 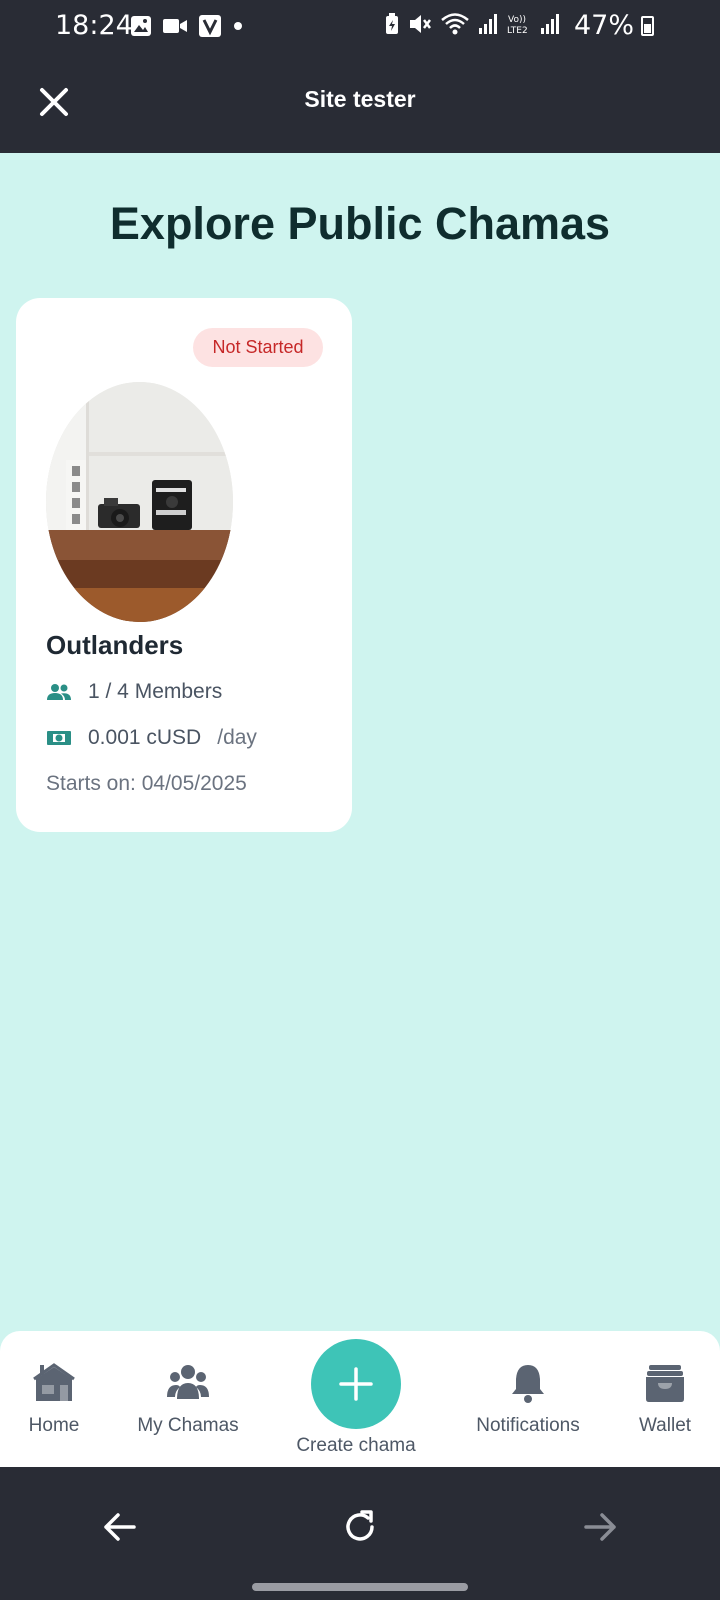 What do you see at coordinates (175, 26) in the screenshot?
I see `video-icon` at bounding box center [175, 26].